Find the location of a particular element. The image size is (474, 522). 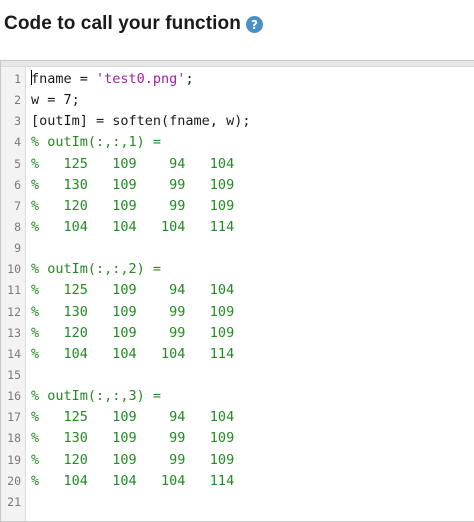

code-line: 20 % 104 104 104 114 is located at coordinates (237, 481).